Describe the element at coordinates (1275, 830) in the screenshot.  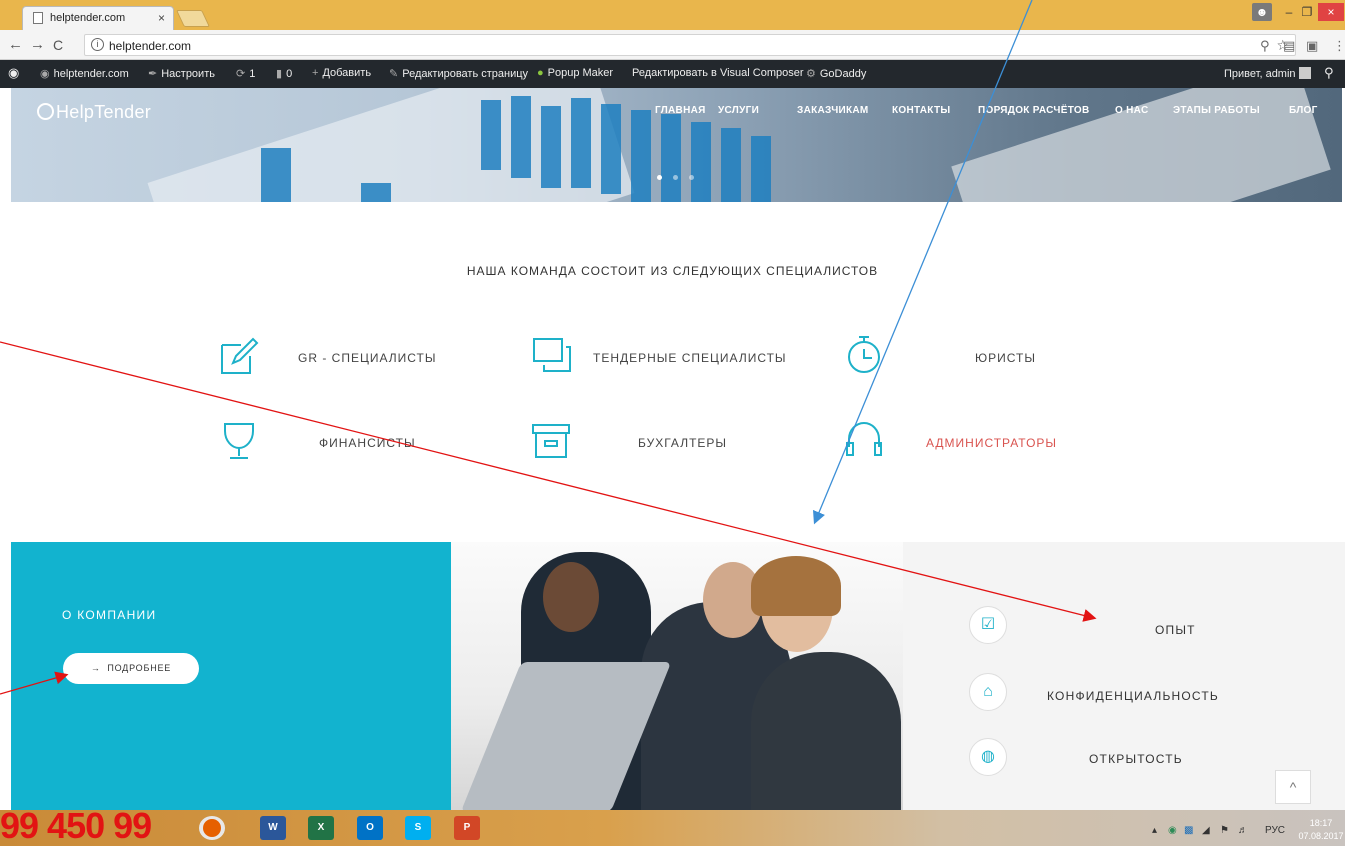
I see `tray-language: РУС` at that location.